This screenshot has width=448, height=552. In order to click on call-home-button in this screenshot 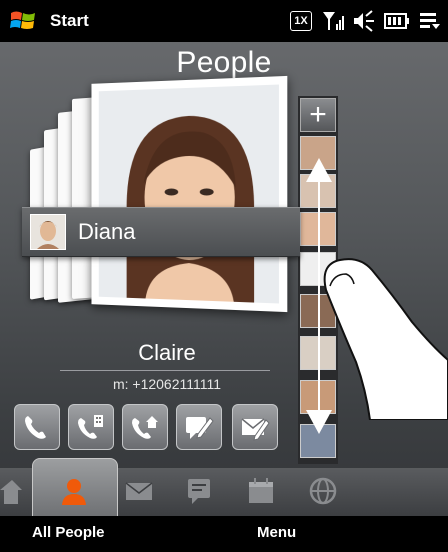, I will do `click(145, 427)`.